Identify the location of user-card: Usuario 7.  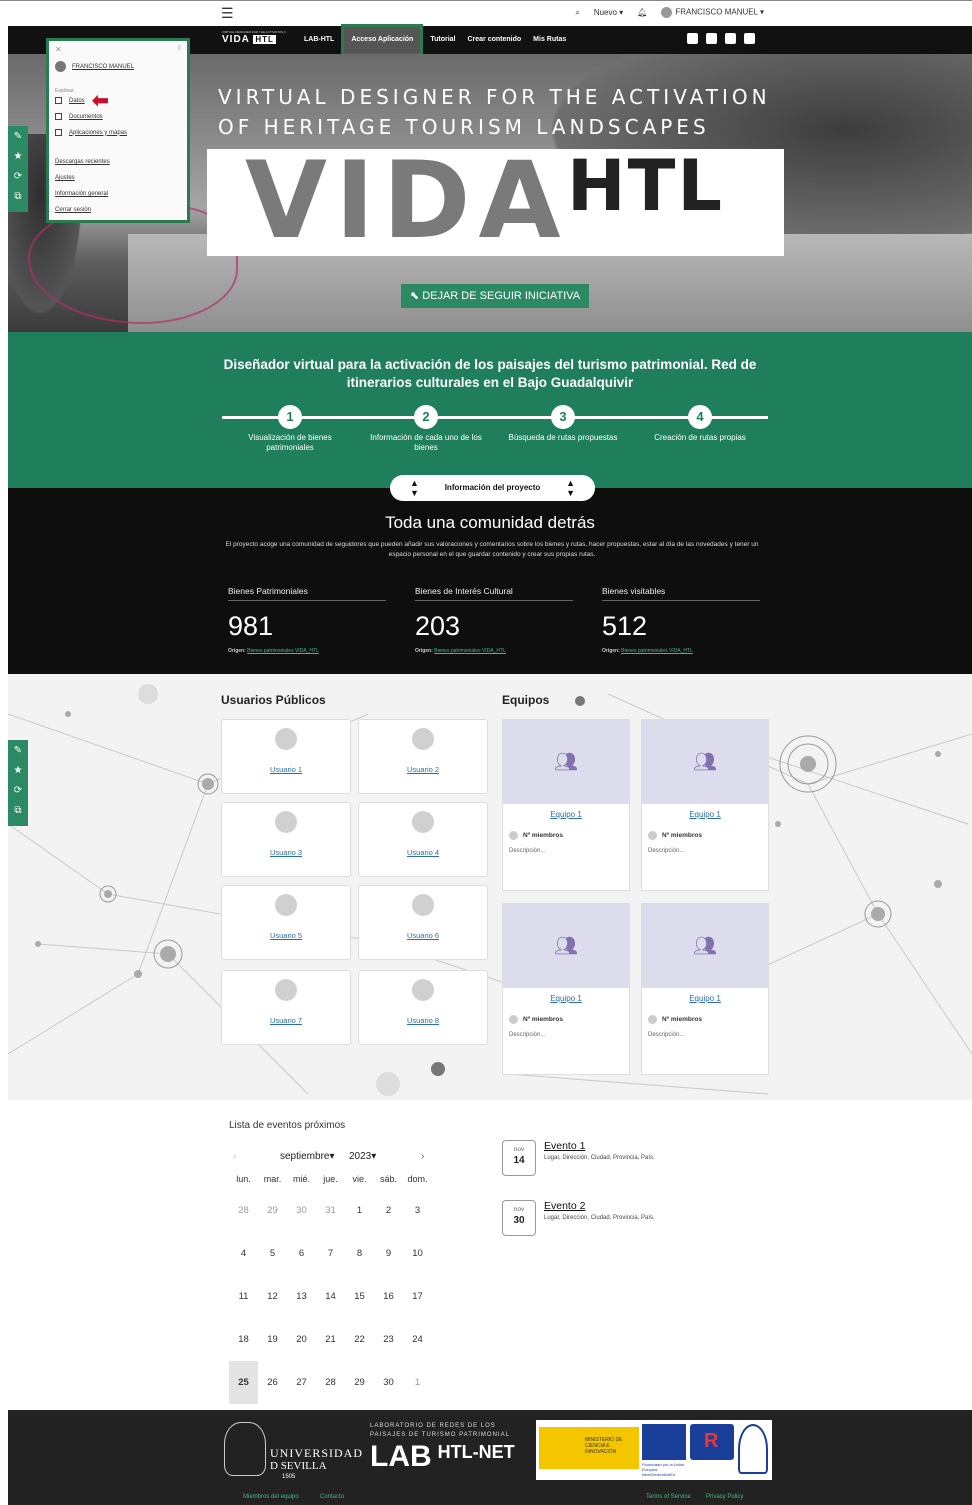
(286, 1007).